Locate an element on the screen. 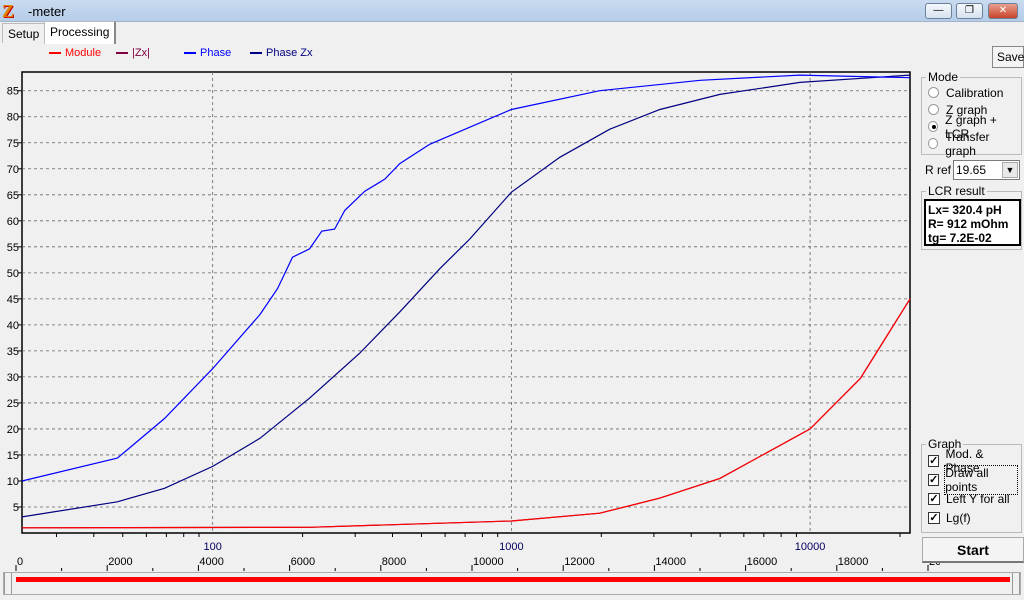 Image resolution: width=1024 pixels, height=600 pixels. linear-tick-label: 0 is located at coordinates (20, 562).